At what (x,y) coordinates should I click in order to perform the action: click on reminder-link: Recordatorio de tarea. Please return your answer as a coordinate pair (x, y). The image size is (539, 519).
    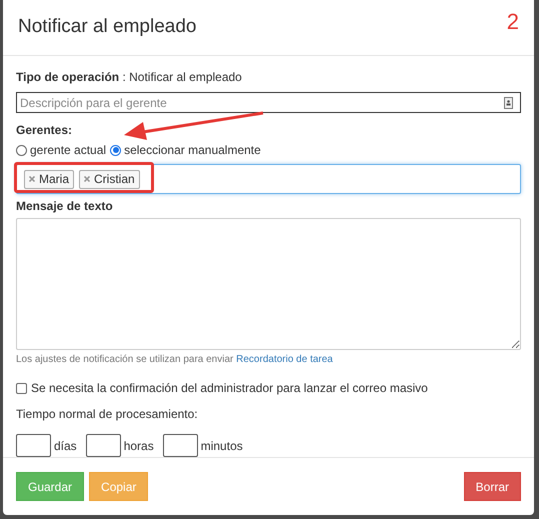
    Looking at the image, I should click on (284, 359).